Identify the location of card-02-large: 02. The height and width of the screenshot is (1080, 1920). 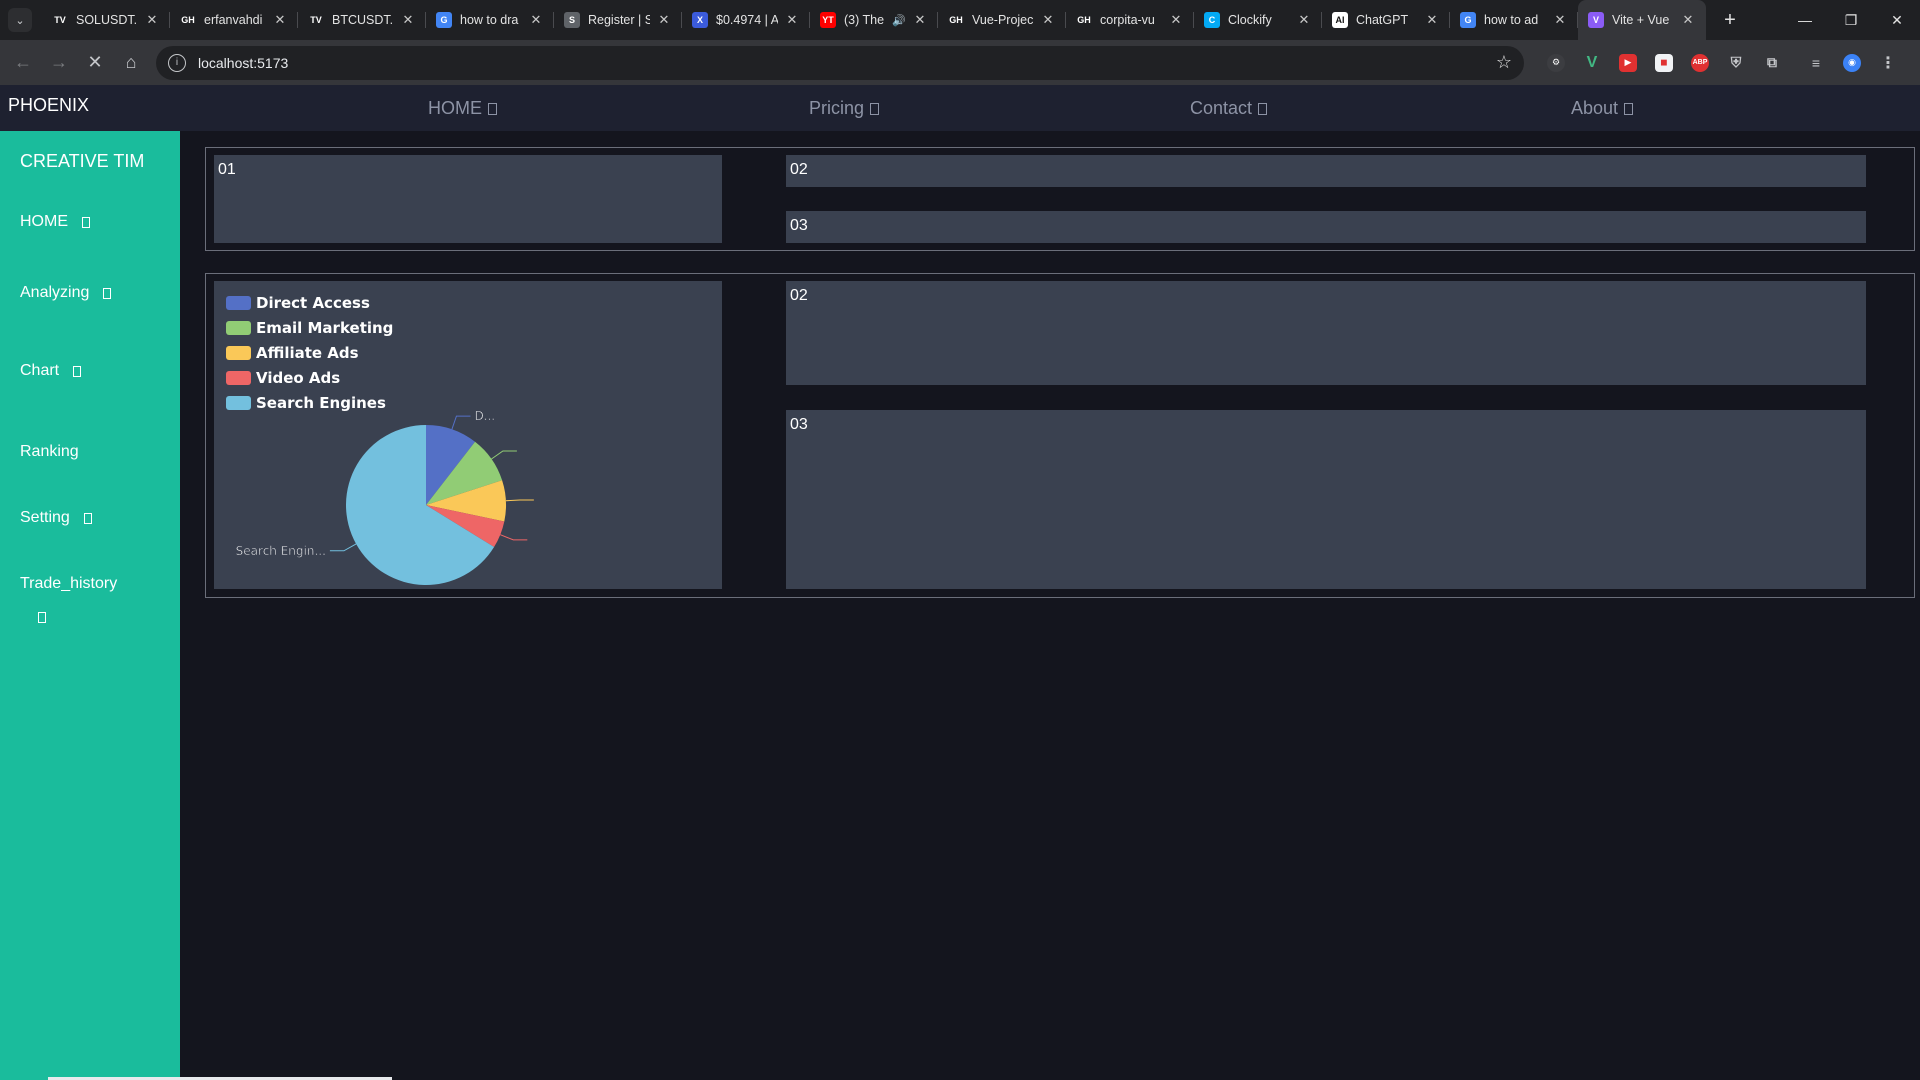
(1326, 333).